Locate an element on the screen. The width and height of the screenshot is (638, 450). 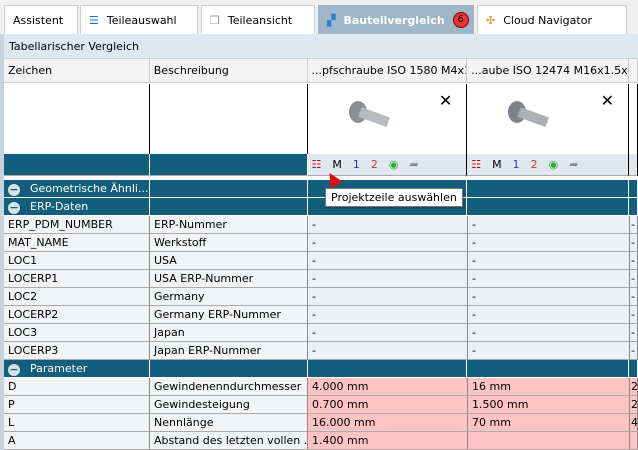
col-part3 is located at coordinates (633, 71).